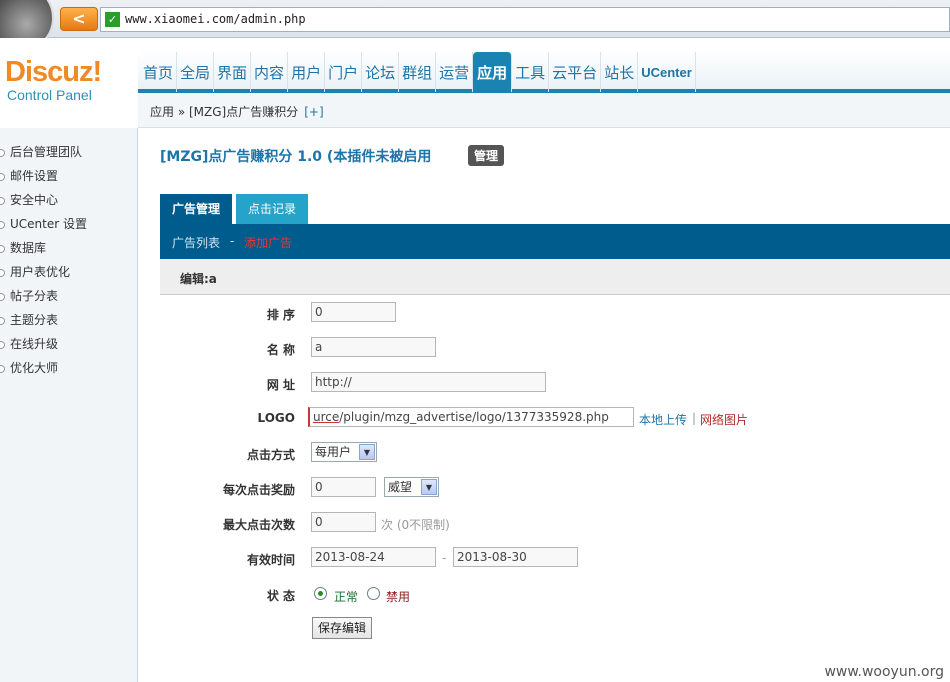 The width and height of the screenshot is (950, 682). What do you see at coordinates (68, 224) in the screenshot?
I see `sidebar-item-ucenter-settings: UCenter 设置` at bounding box center [68, 224].